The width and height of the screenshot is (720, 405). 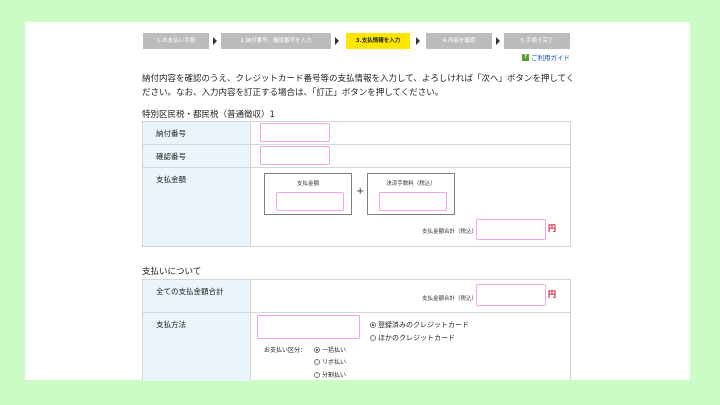 What do you see at coordinates (459, 41) in the screenshot?
I see `step-4: 4.内容を確認` at bounding box center [459, 41].